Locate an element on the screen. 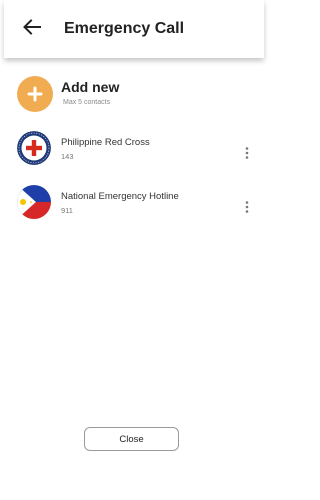 This screenshot has width=320, height=500. contact-name: Philippine Red Cross is located at coordinates (105, 142).